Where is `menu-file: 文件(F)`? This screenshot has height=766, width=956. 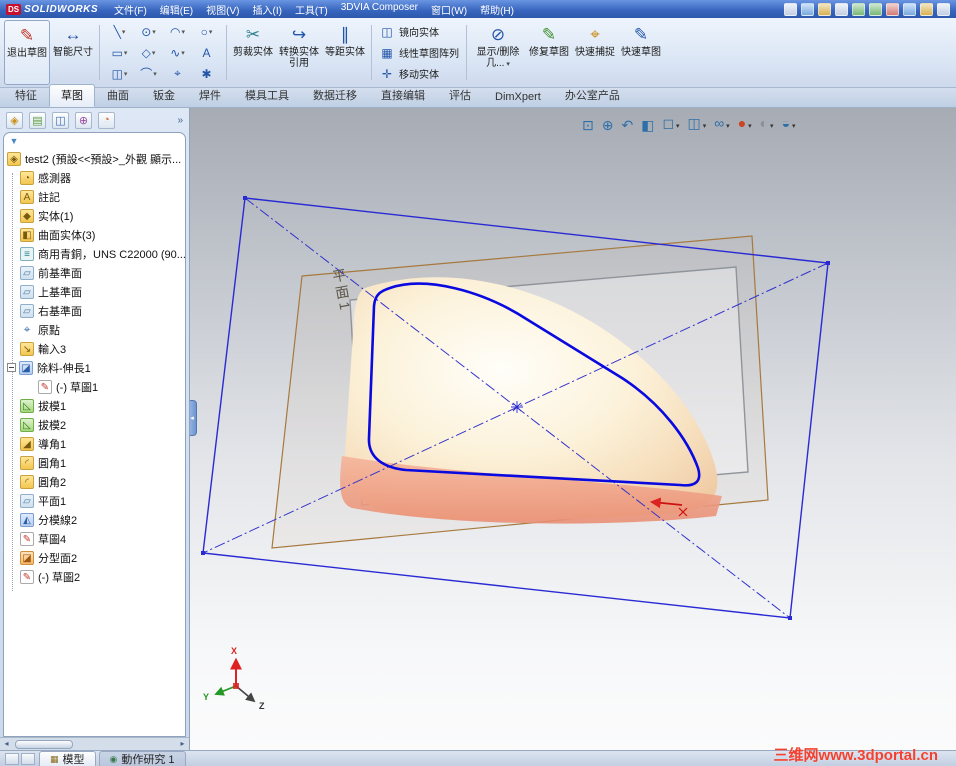 menu-file: 文件(F) is located at coordinates (130, 9).